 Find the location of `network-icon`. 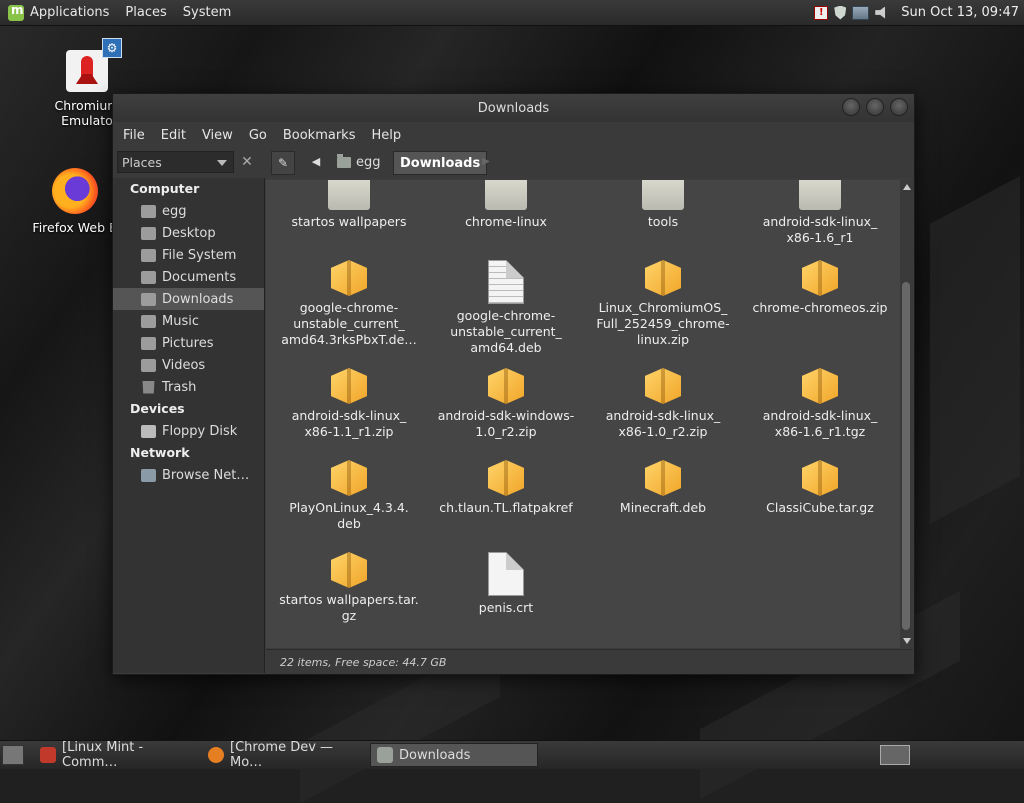

network-icon is located at coordinates (861, 12).